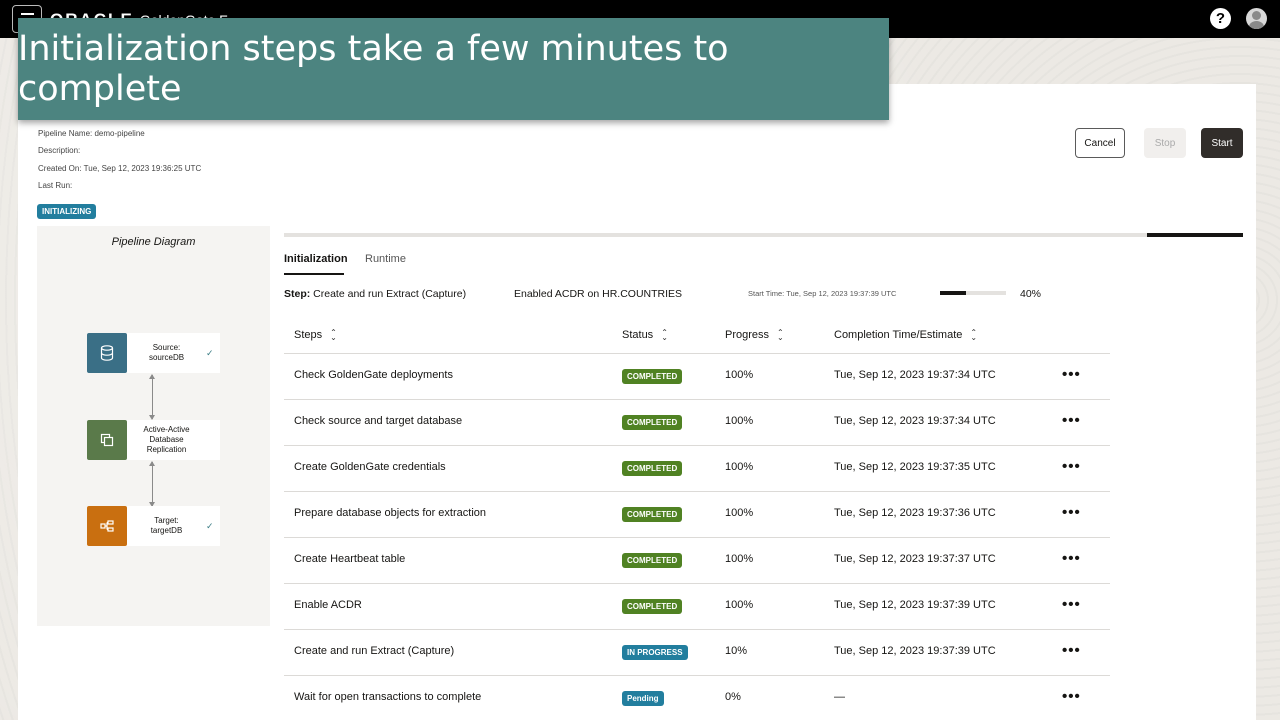 This screenshot has width=1280, height=720. What do you see at coordinates (973, 293) in the screenshot?
I see `step-progress-bar` at bounding box center [973, 293].